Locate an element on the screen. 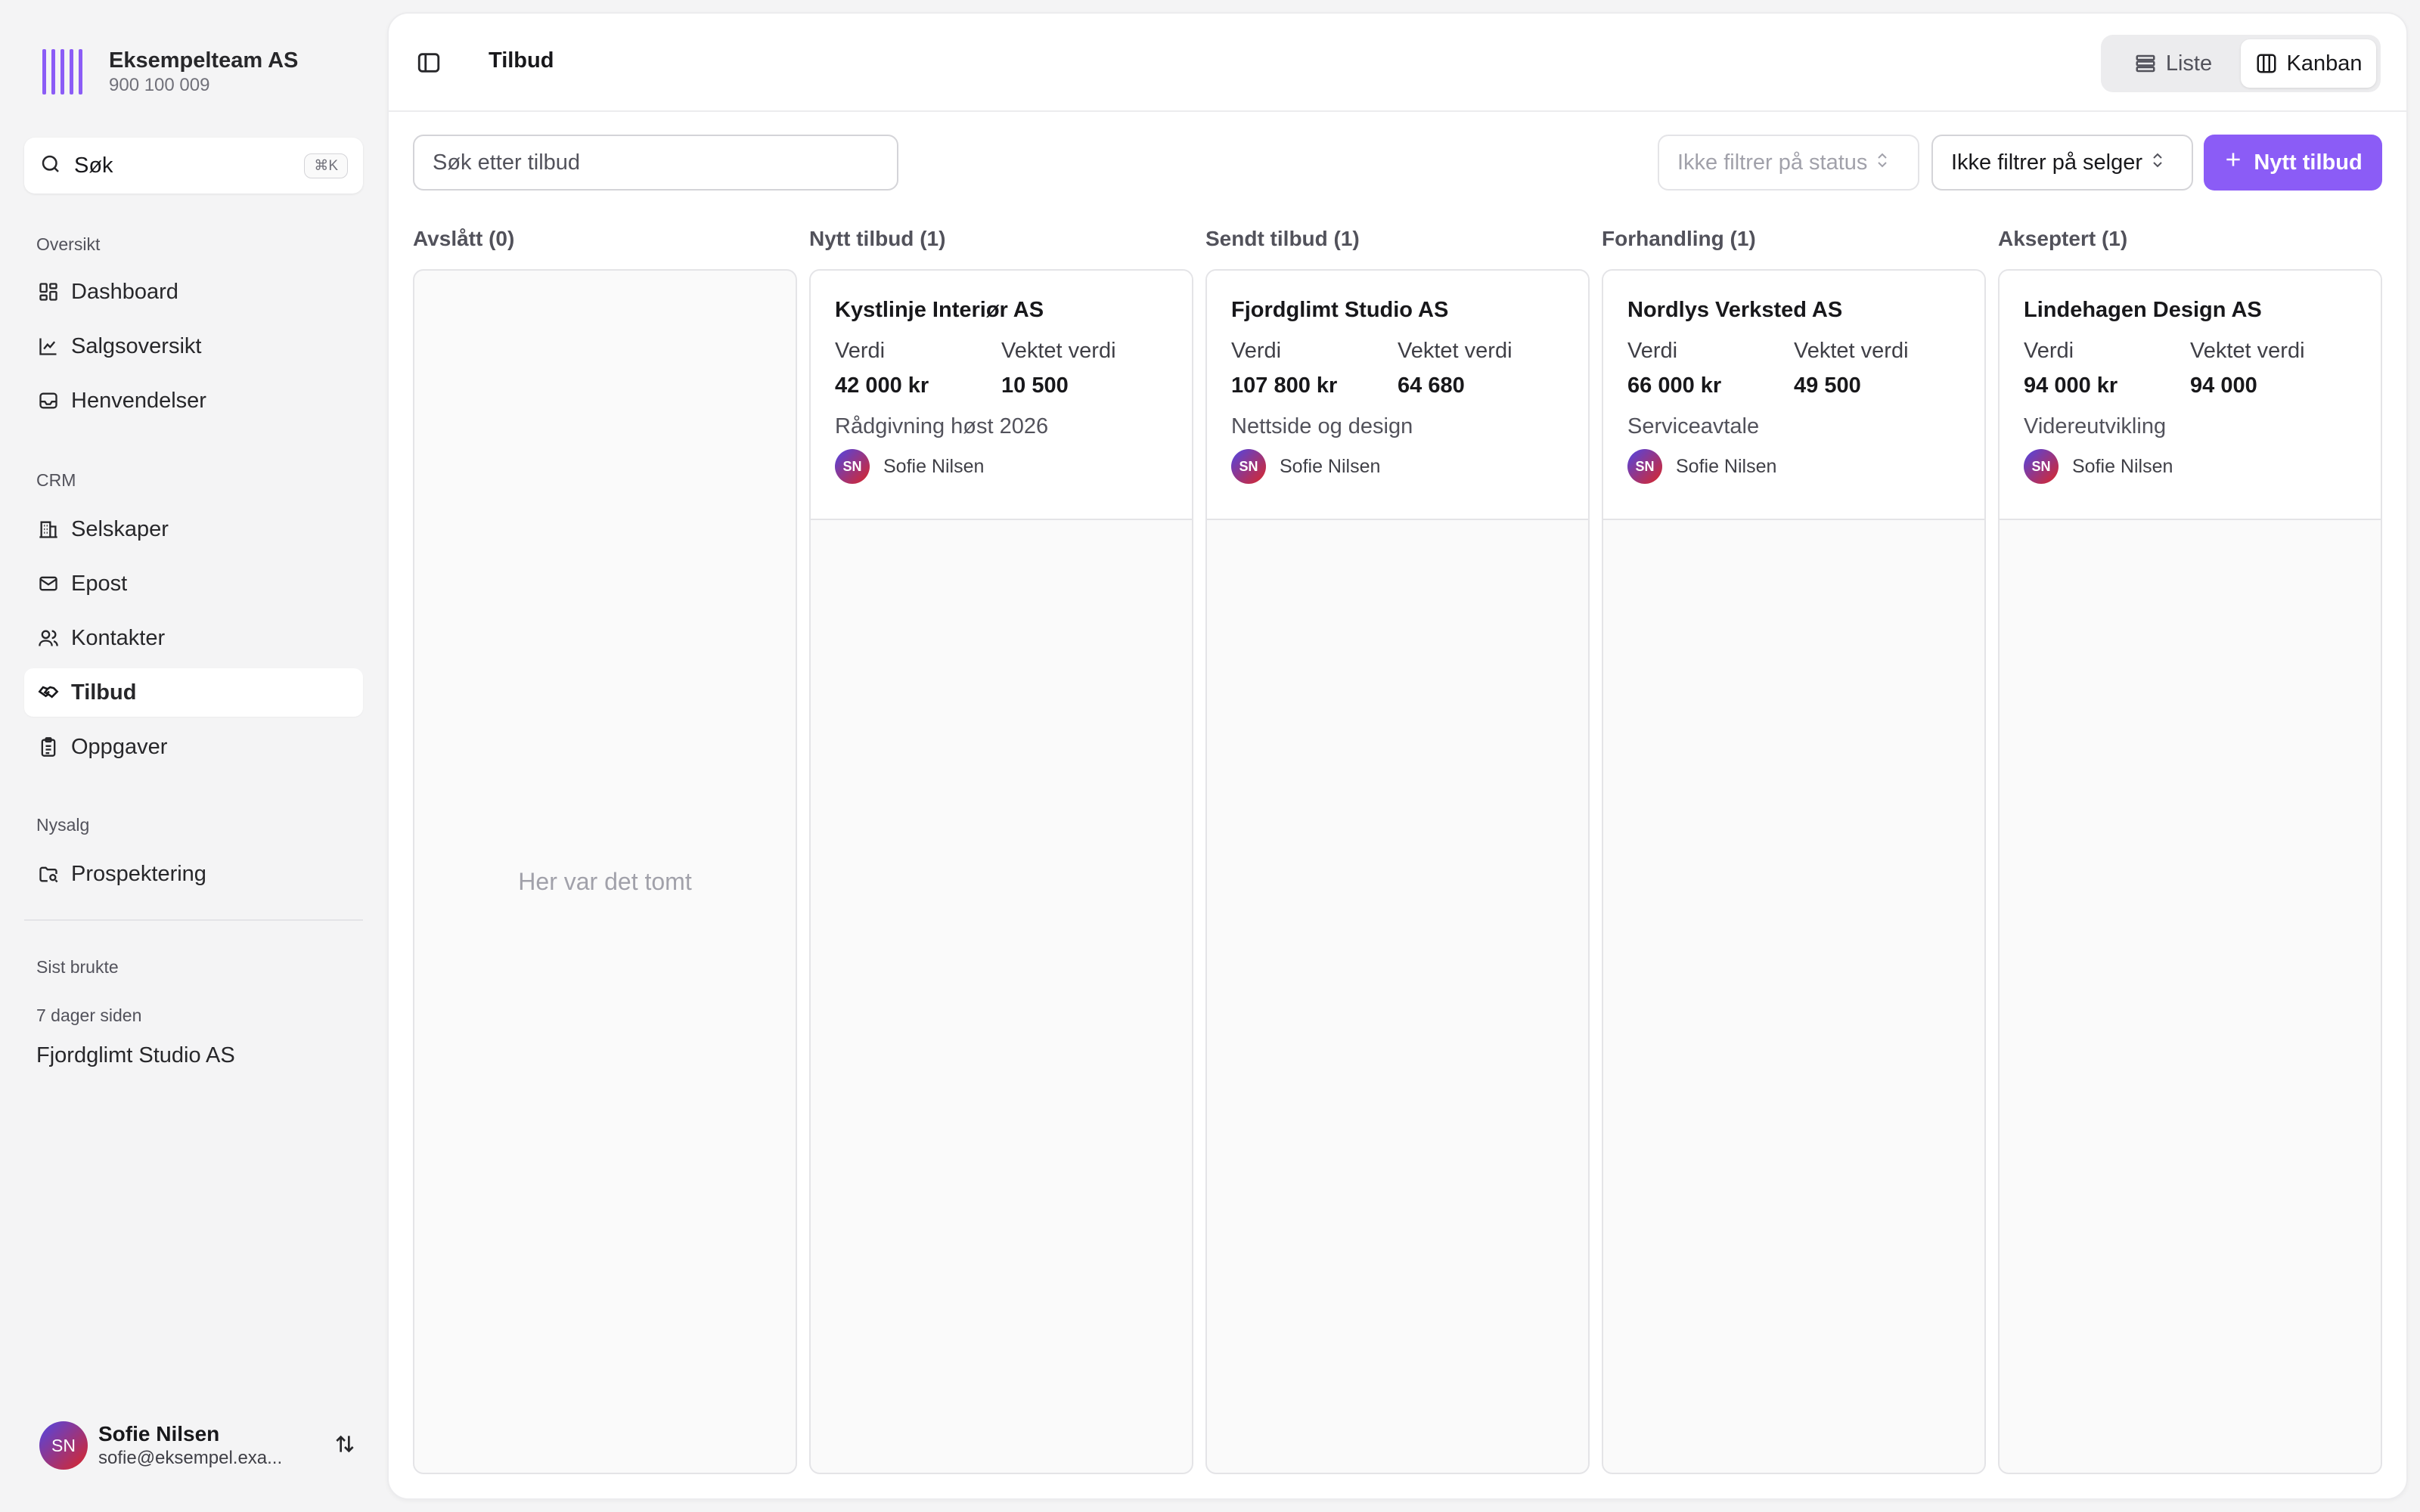 This screenshot has width=2420, height=1512. brand-name: Eksempelteam AS is located at coordinates (204, 60).